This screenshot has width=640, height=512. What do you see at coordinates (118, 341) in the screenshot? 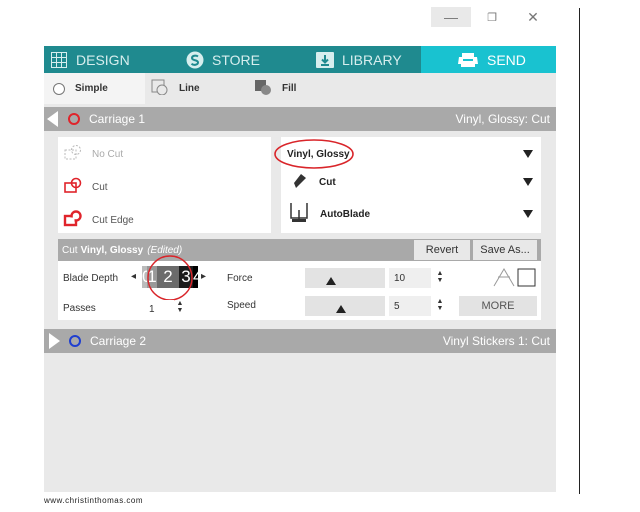
I see `carriage-2-label: Carriage 2` at bounding box center [118, 341].